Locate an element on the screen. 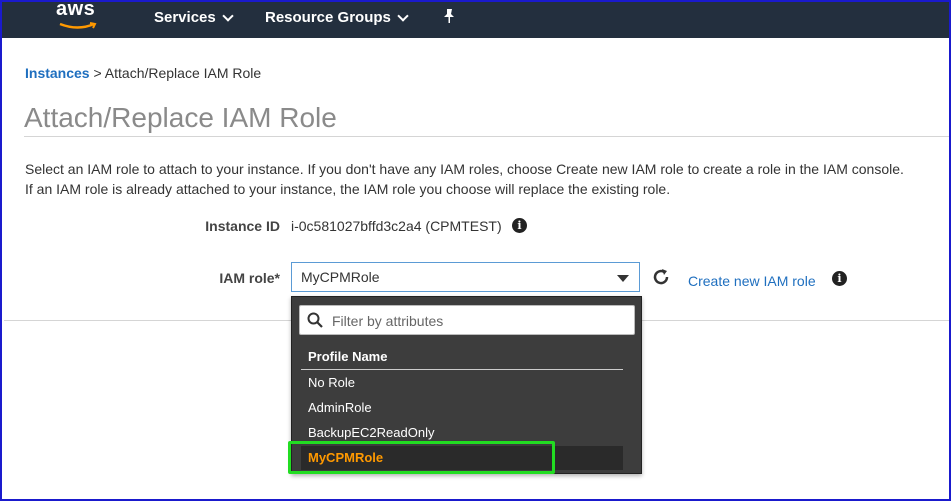  profile-name-header: Profile Name is located at coordinates (348, 356).